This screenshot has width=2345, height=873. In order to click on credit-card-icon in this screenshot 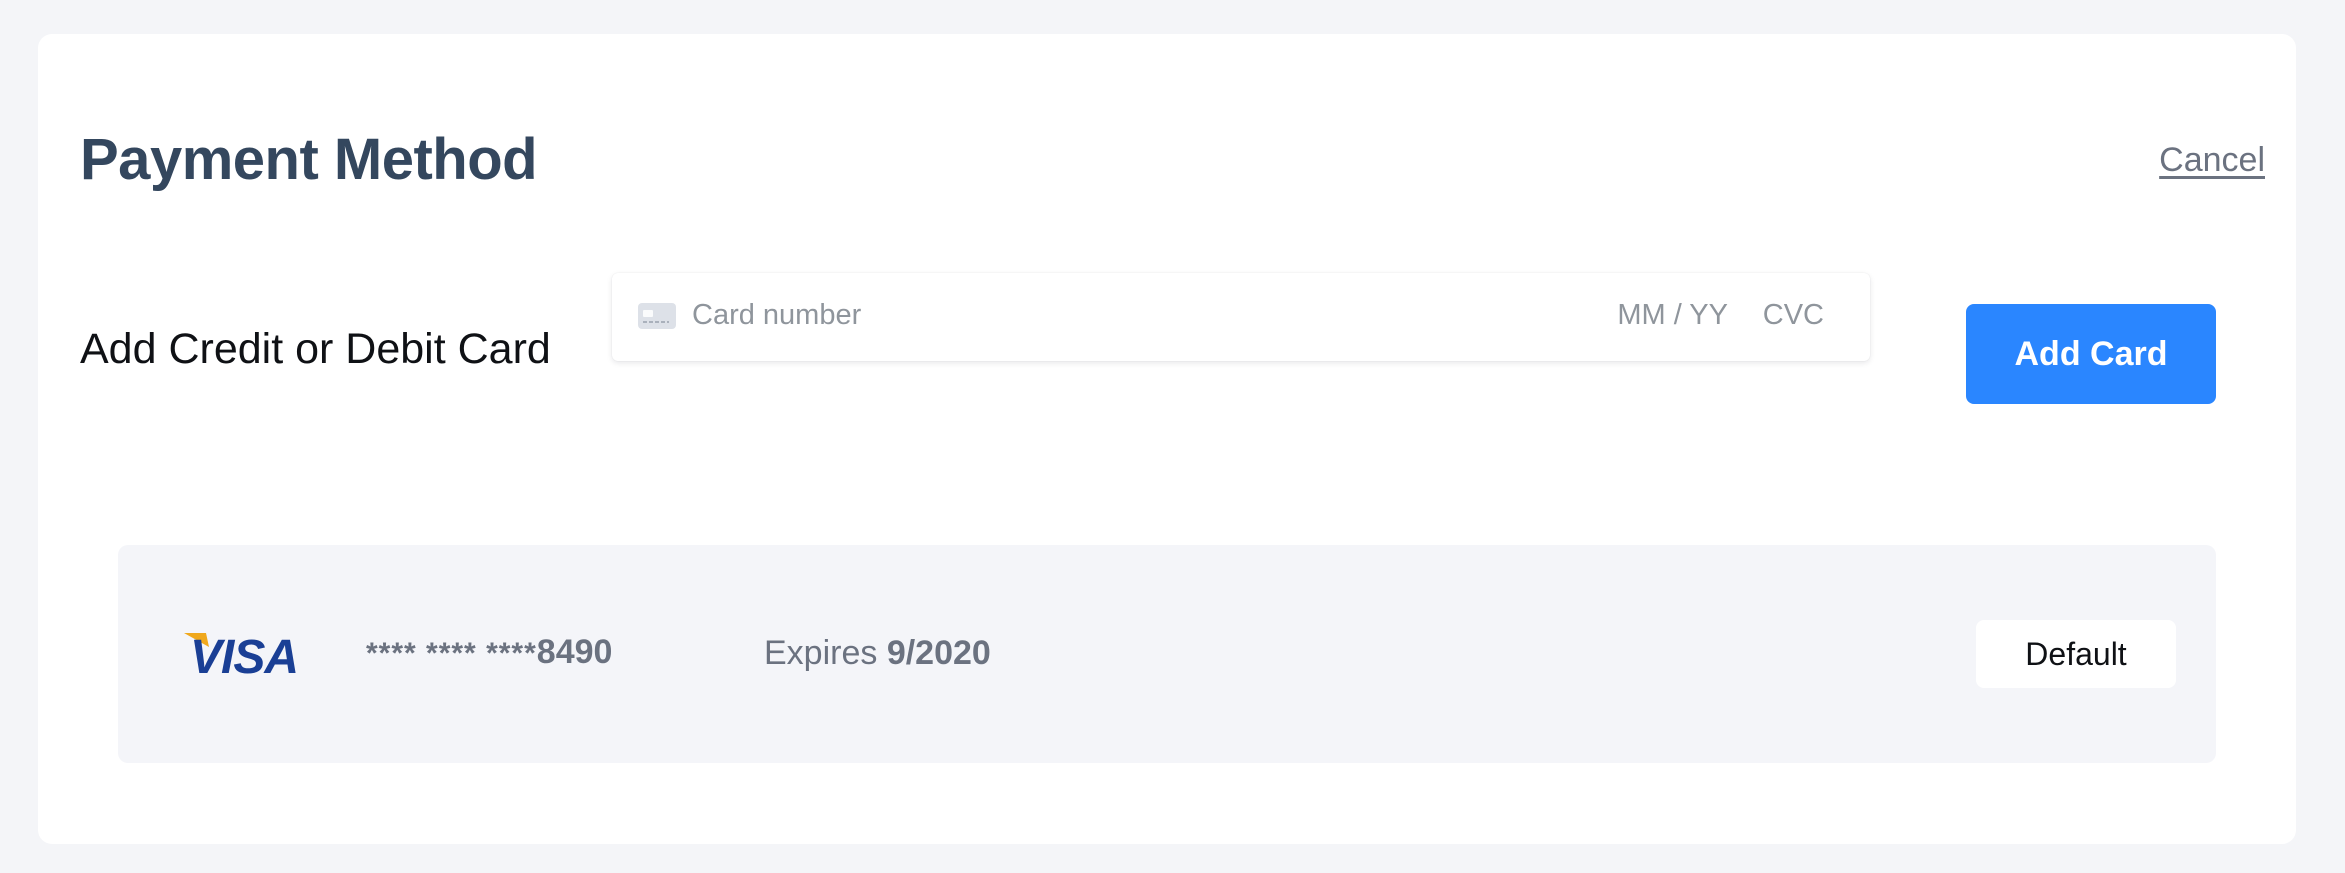, I will do `click(657, 316)`.